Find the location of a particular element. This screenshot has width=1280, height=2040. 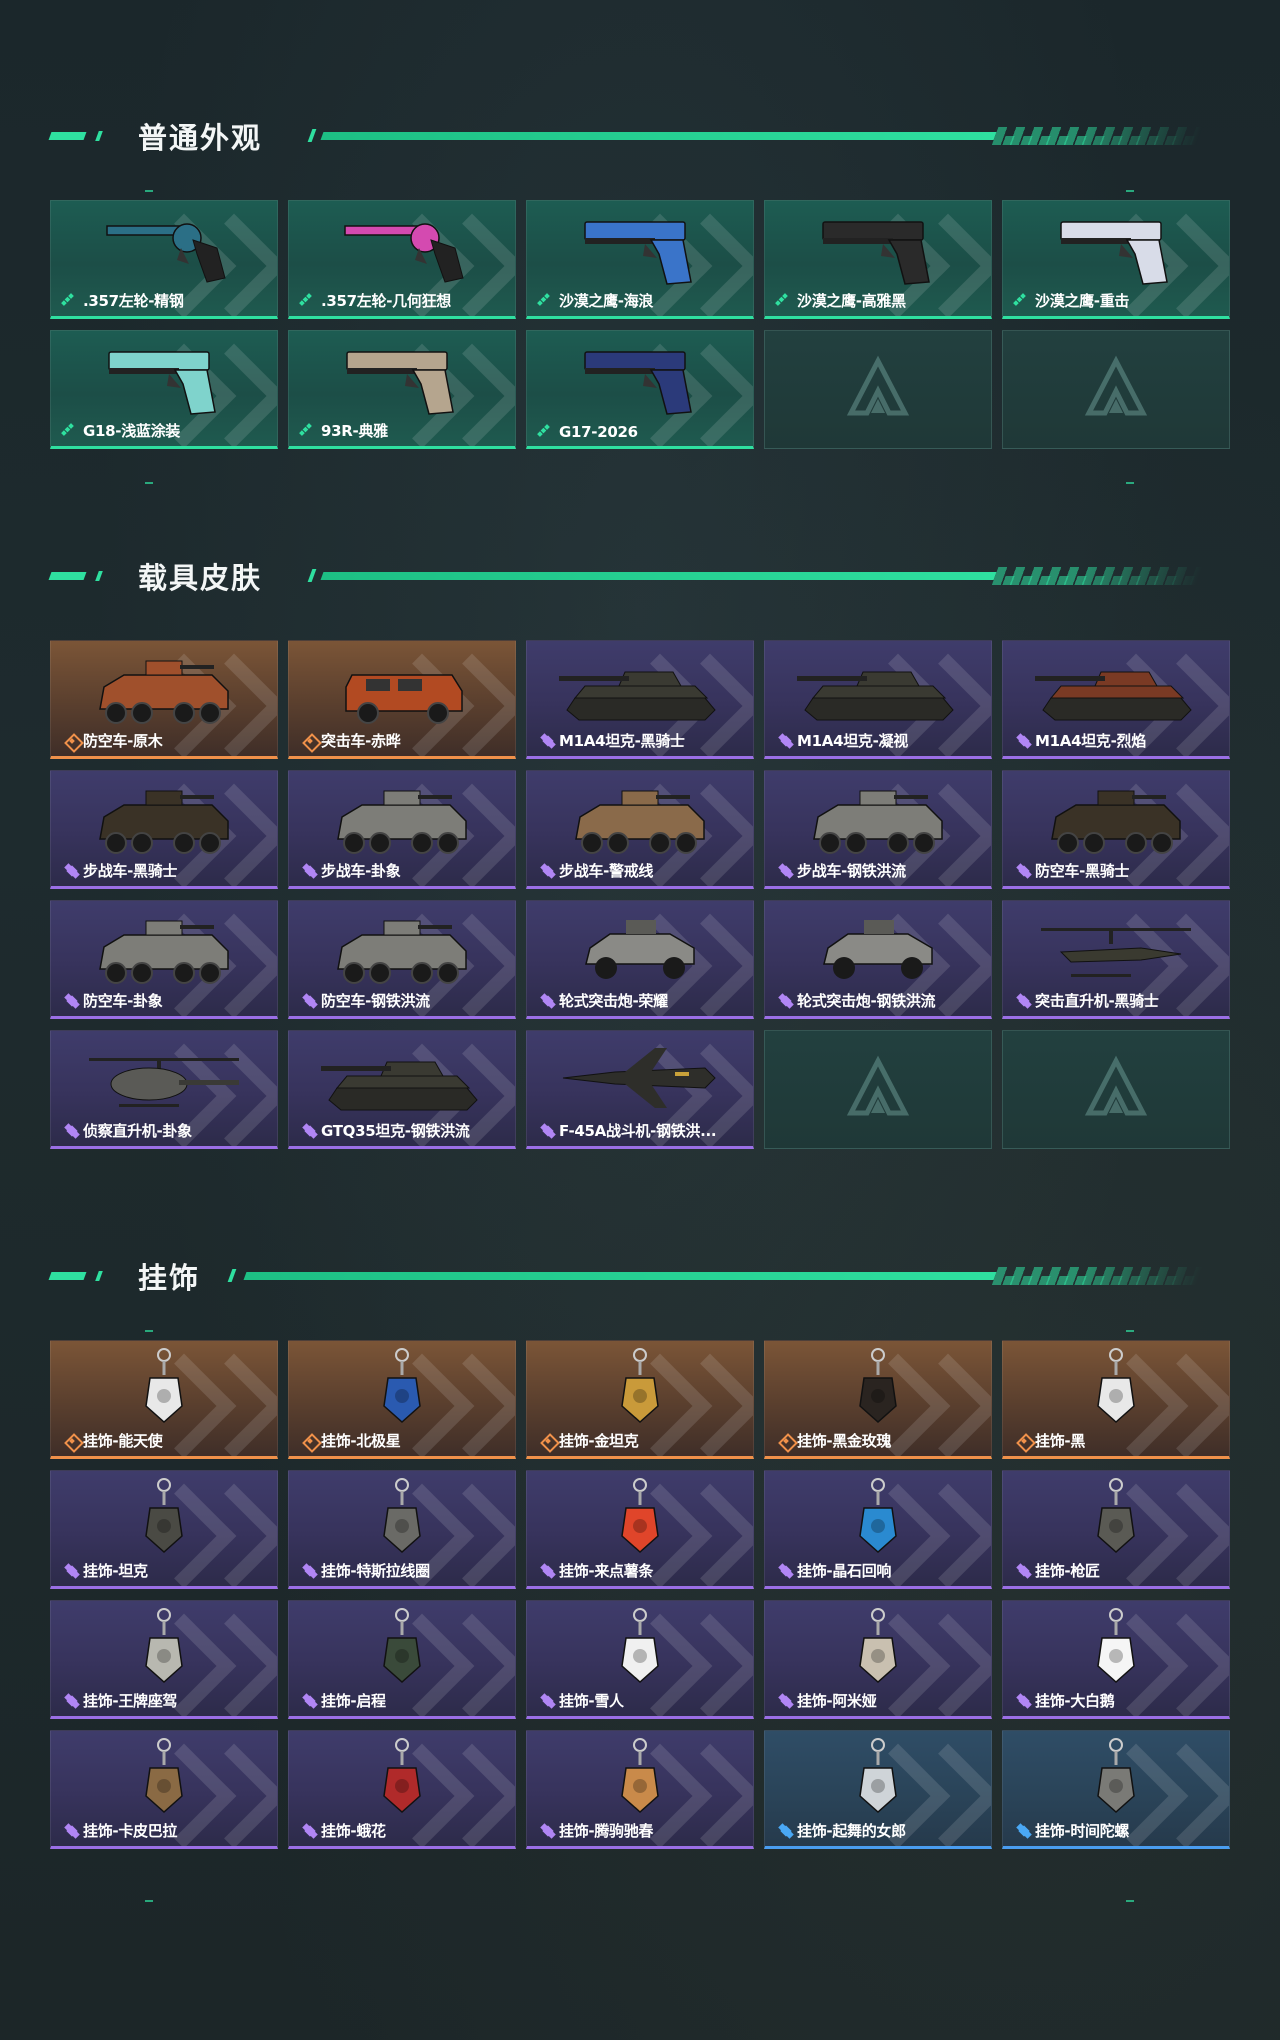

item-card: 步战车-警戒线 is located at coordinates (640, 829).